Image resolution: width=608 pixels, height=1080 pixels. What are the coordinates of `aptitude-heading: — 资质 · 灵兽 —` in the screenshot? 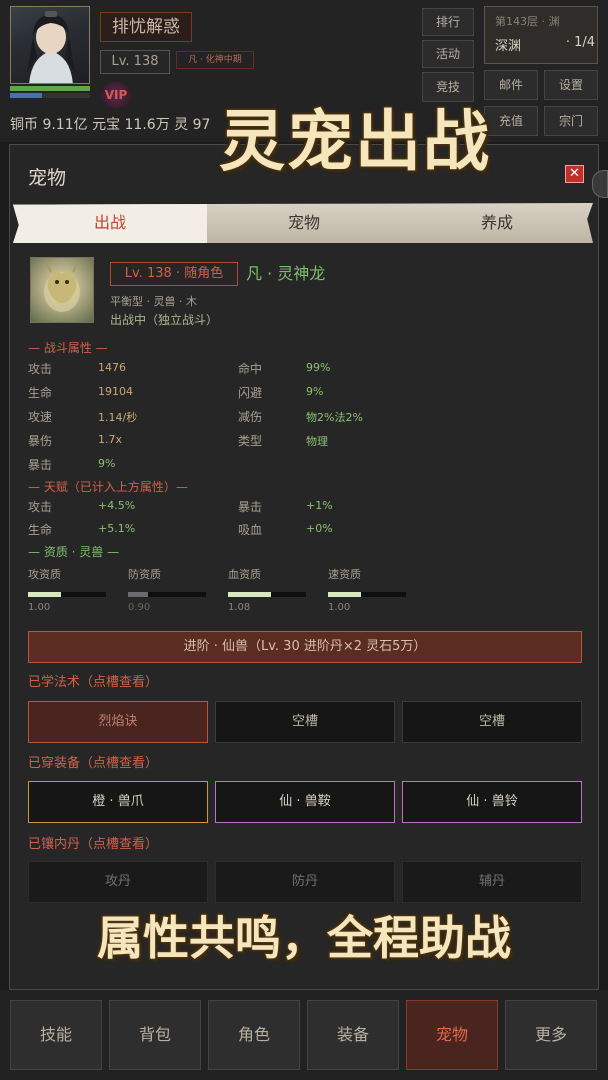 It's located at (74, 552).